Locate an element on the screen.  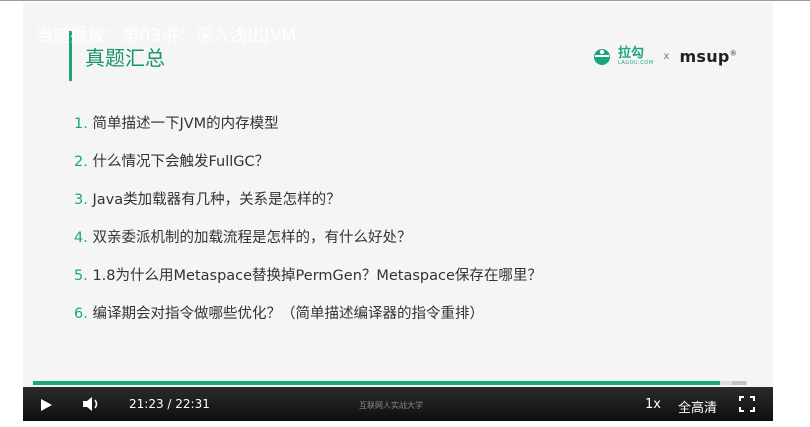
question-number: 2. is located at coordinates (81, 162).